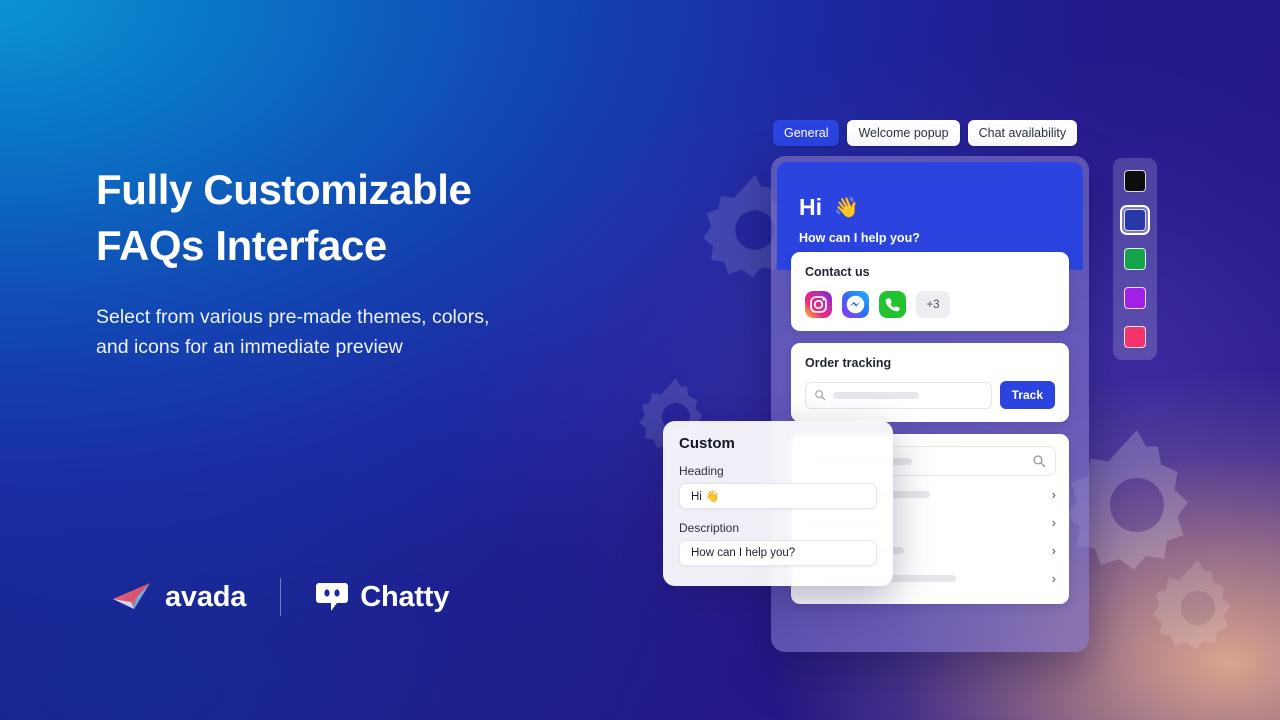  What do you see at coordinates (241, 245) in the screenshot?
I see `headline-line-2: FAQs Interface` at bounding box center [241, 245].